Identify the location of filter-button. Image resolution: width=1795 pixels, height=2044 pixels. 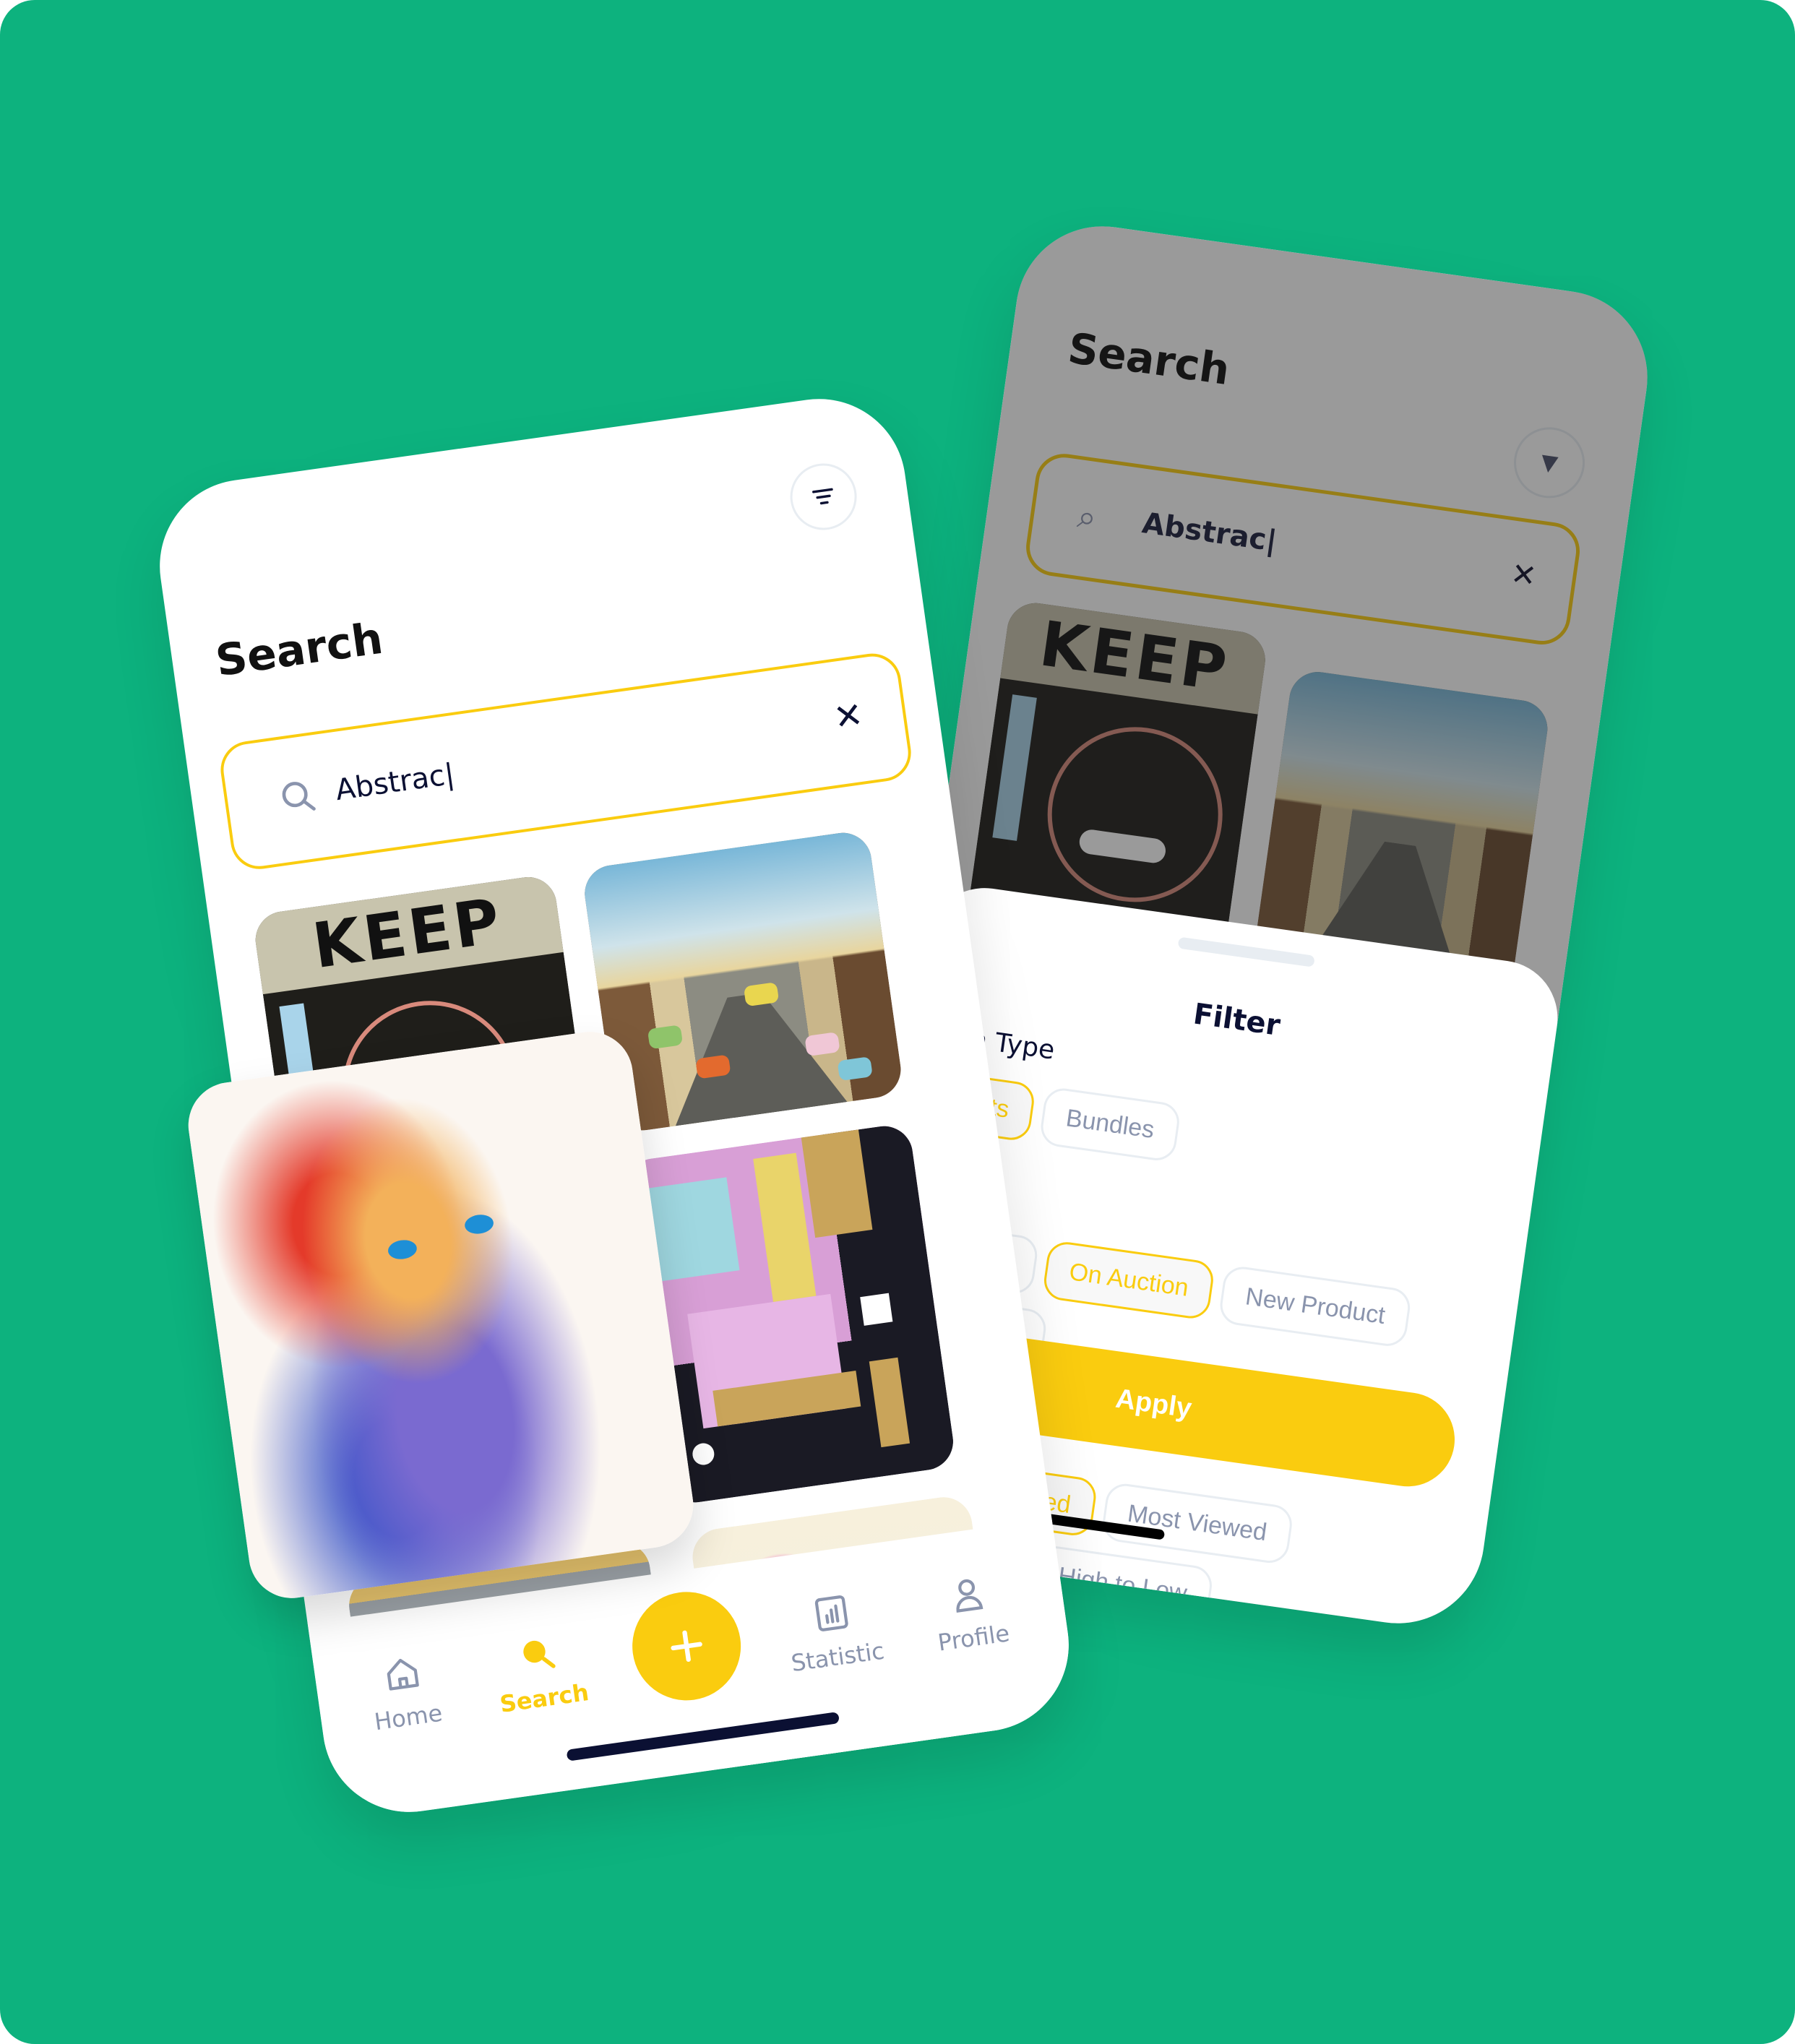
(823, 497).